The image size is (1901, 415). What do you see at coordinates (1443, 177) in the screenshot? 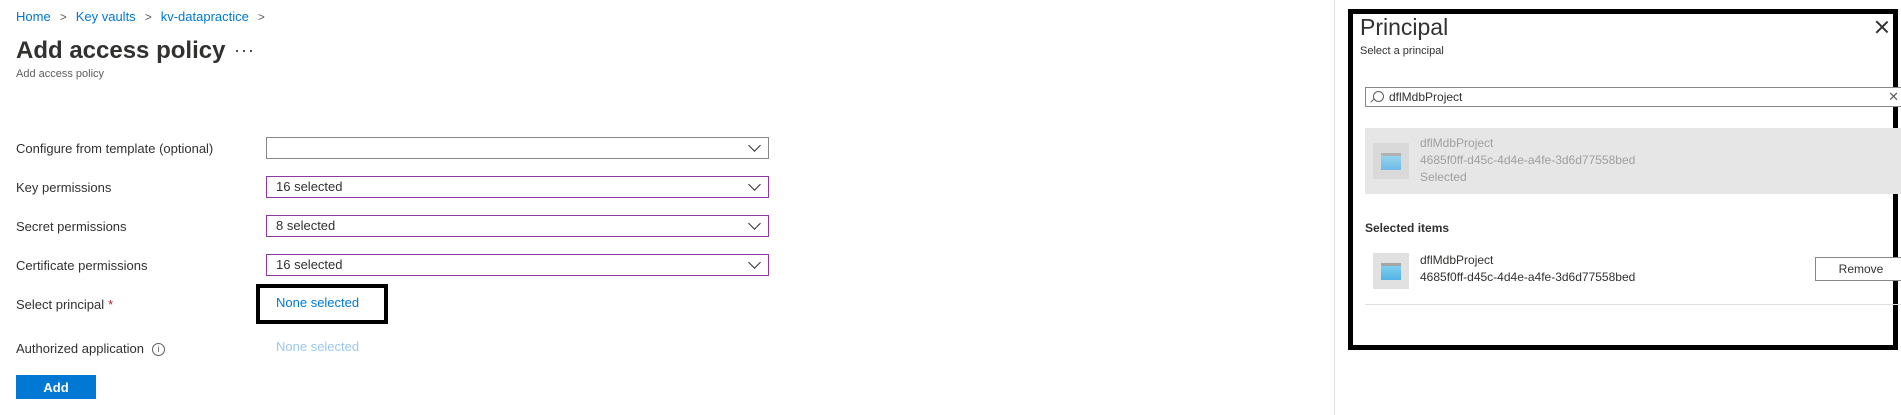
I see `result-status: Selected` at bounding box center [1443, 177].